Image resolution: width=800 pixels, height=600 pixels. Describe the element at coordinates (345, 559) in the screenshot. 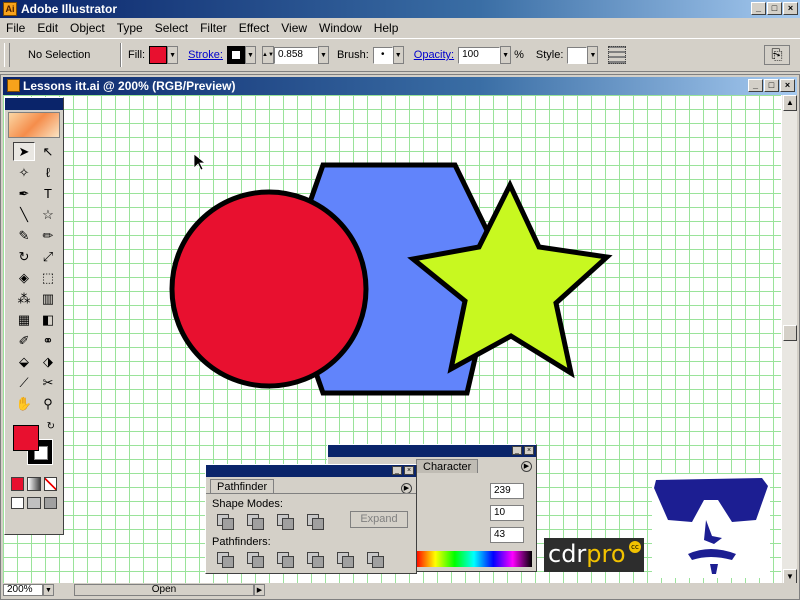

I see `outline-icon` at that location.